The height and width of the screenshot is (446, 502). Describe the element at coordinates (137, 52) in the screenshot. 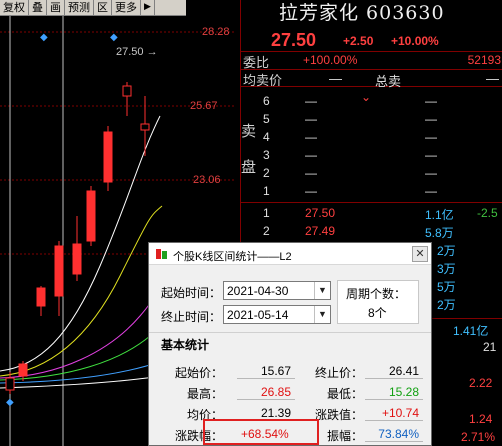

I see `last-price-marker: 27.50 →` at that location.